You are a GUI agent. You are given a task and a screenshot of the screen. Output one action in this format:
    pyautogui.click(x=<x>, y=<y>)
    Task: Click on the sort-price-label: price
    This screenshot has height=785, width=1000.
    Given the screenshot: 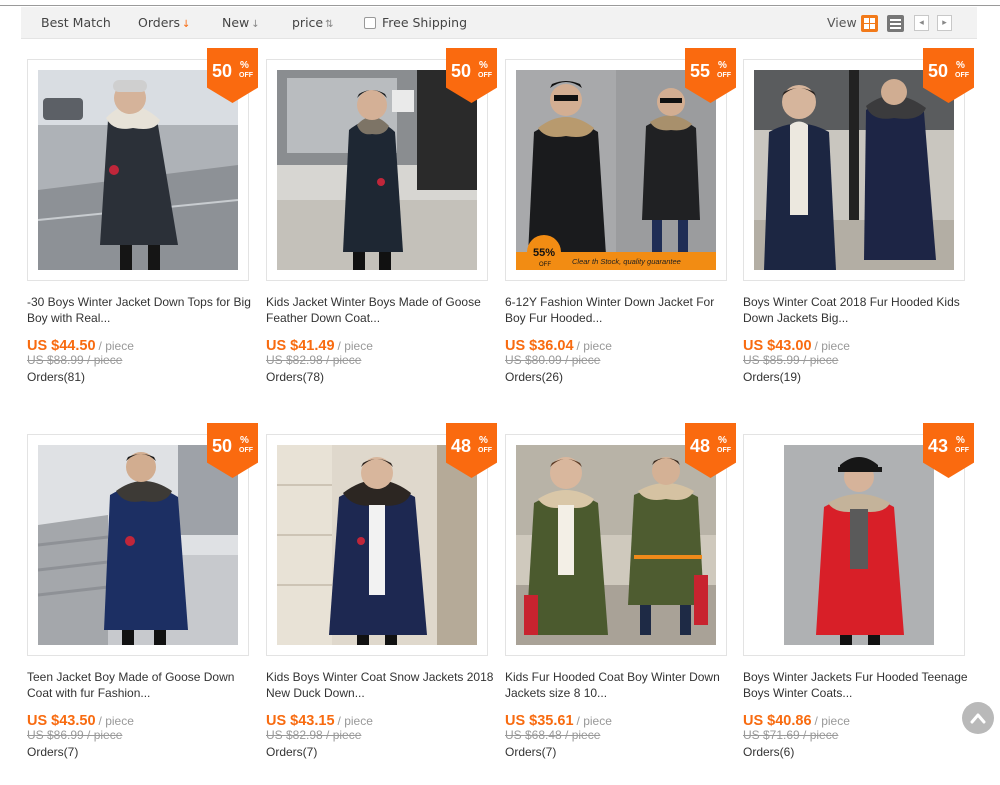 What is the action you would take?
    pyautogui.click(x=308, y=22)
    